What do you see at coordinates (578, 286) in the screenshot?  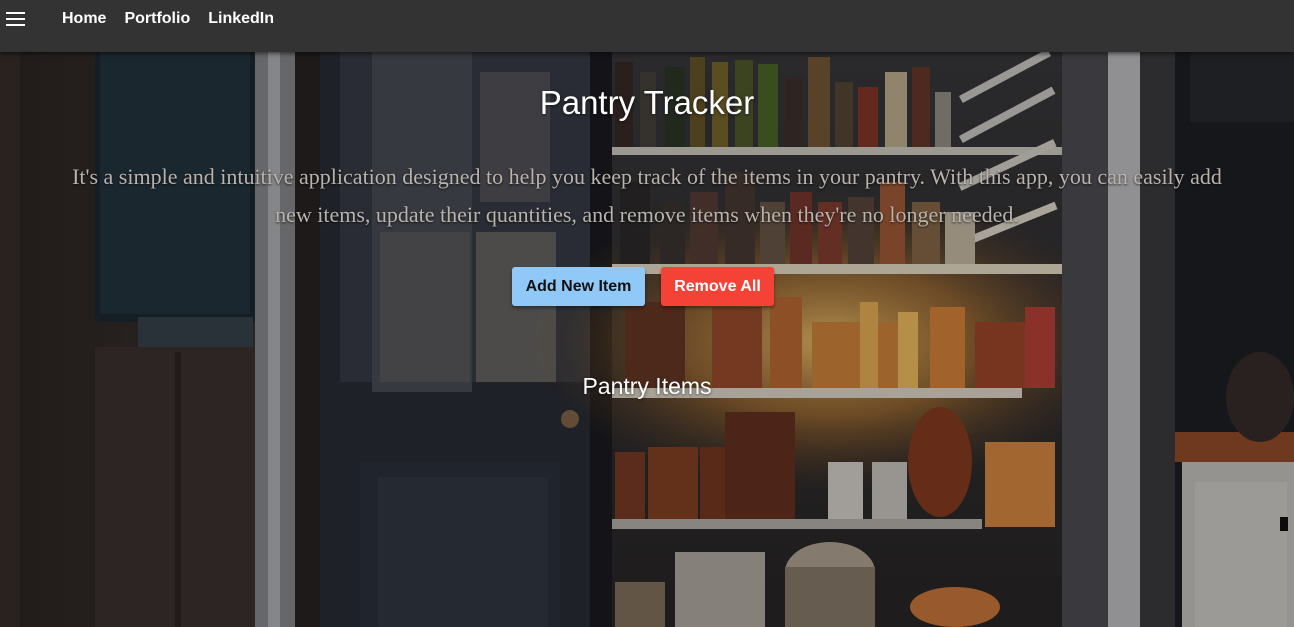 I see `add-new-item-button: Add New Item` at bounding box center [578, 286].